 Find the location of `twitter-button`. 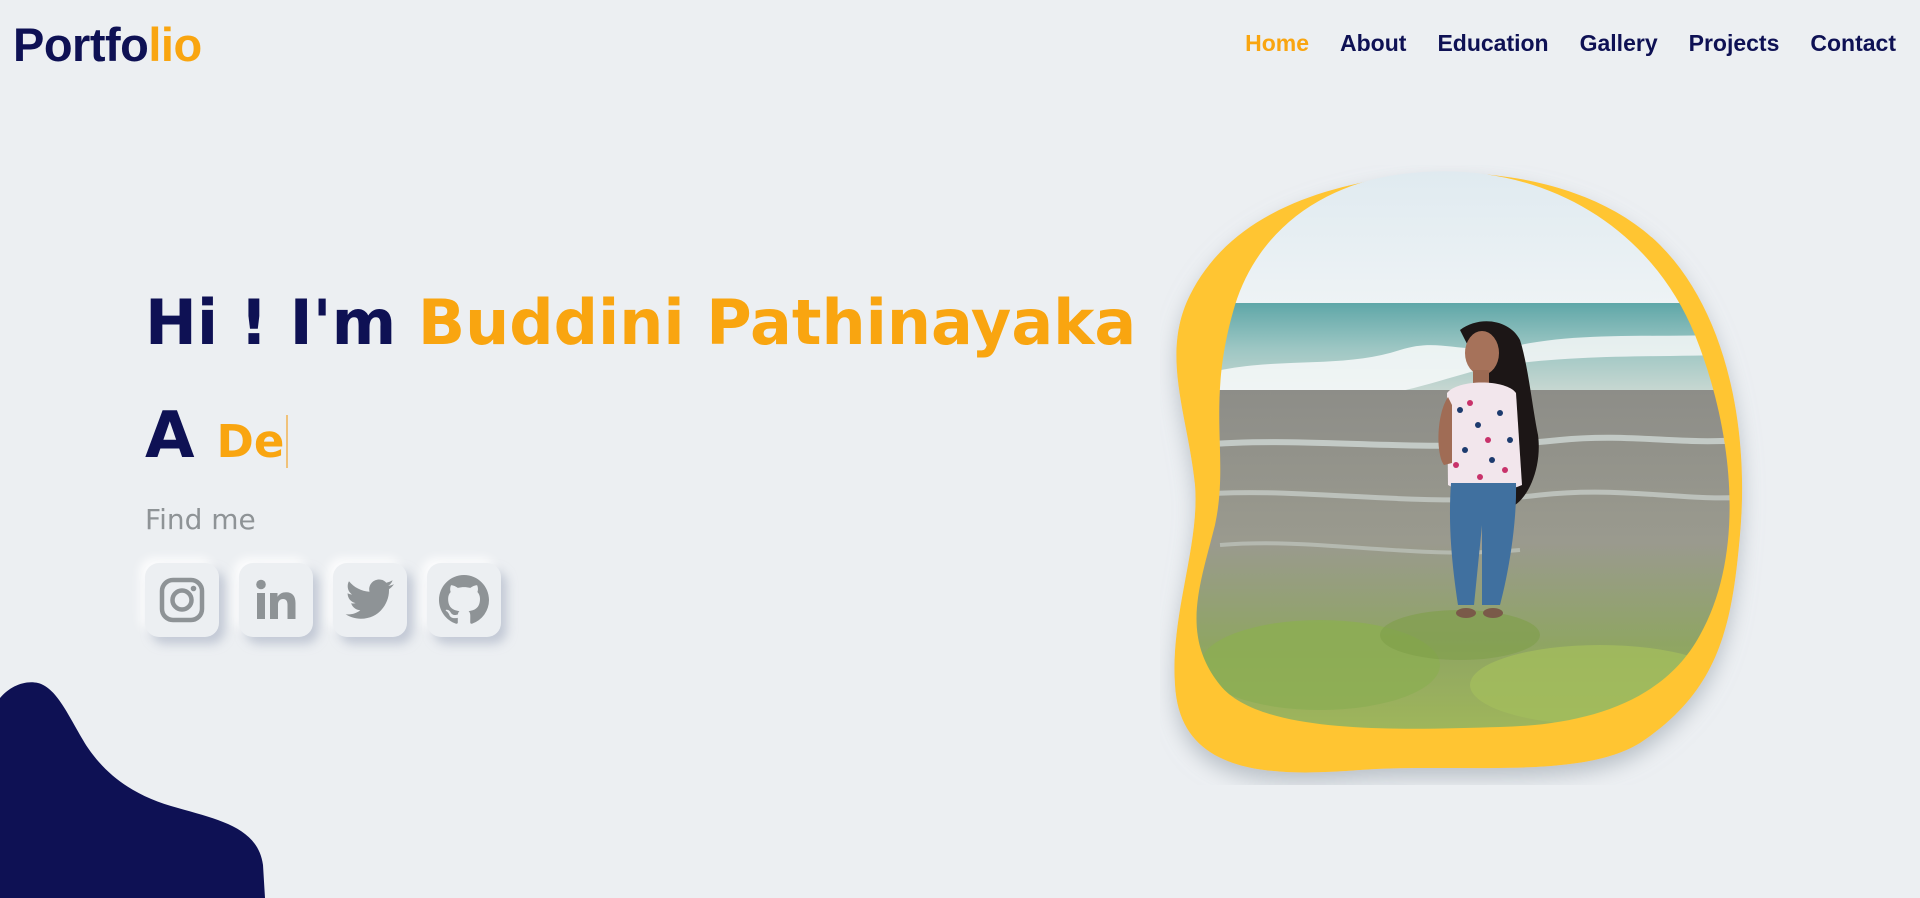

twitter-button is located at coordinates (370, 600).